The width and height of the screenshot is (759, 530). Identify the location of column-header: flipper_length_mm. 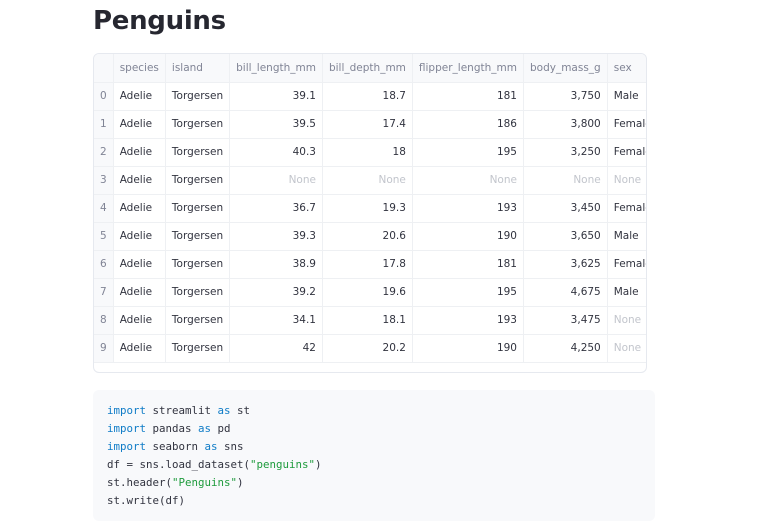
(468, 68).